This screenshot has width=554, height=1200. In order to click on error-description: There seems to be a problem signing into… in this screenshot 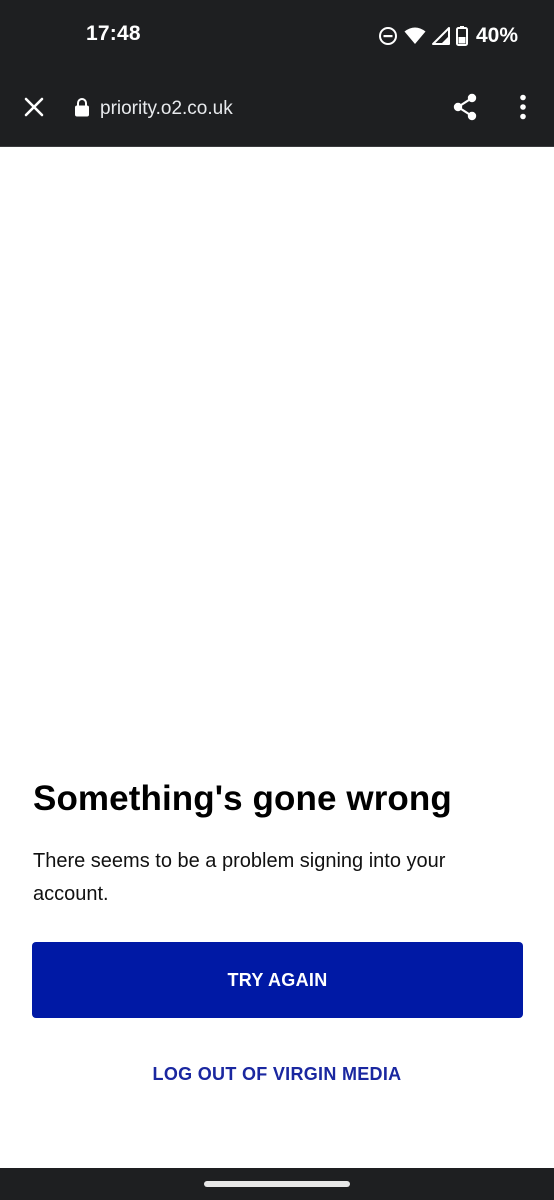, I will do `click(239, 877)`.